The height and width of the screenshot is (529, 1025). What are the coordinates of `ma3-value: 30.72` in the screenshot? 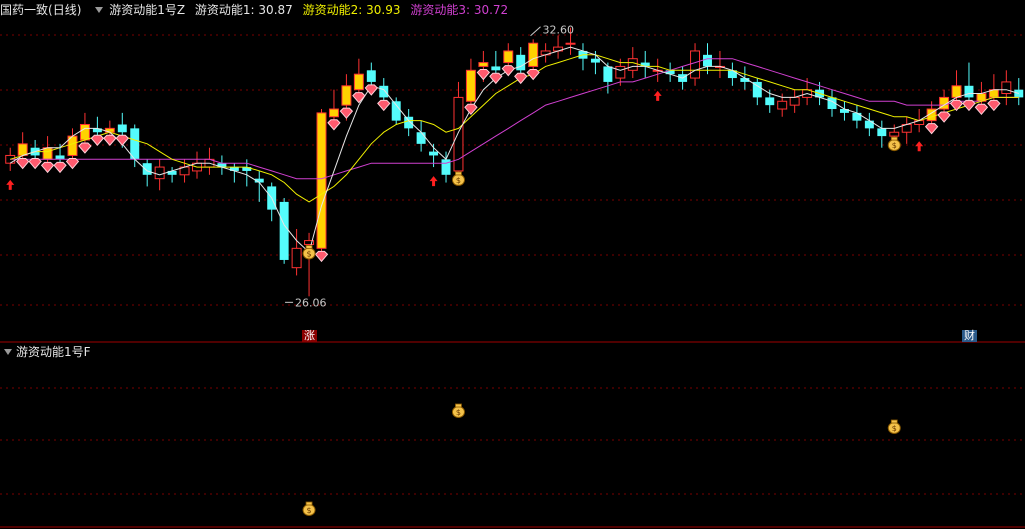 It's located at (491, 10).